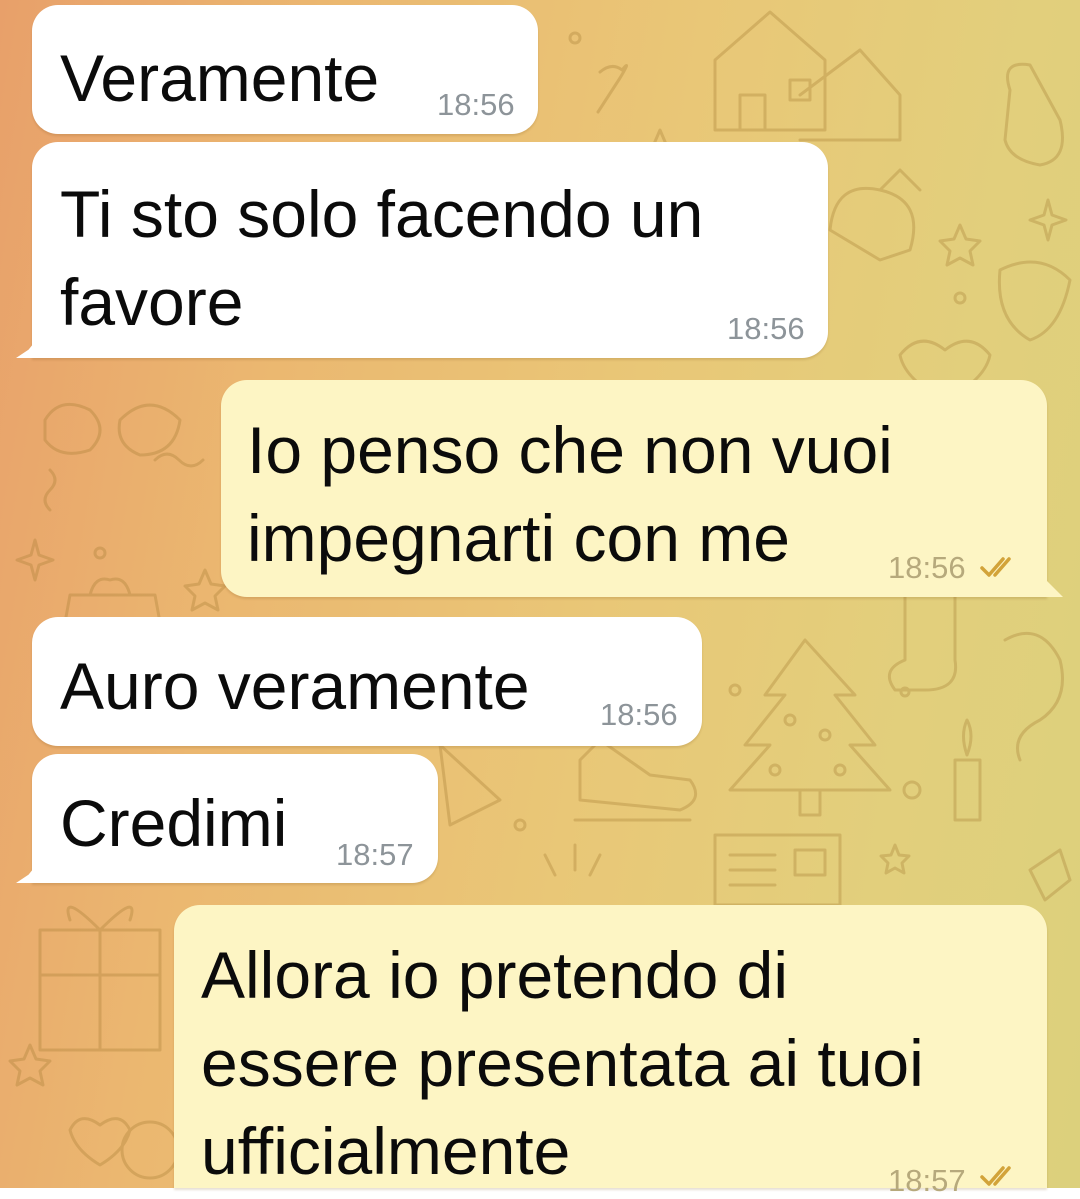 The height and width of the screenshot is (1199, 1080). I want to click on message-text: Ti sto solo facendo un favore, so click(382, 258).